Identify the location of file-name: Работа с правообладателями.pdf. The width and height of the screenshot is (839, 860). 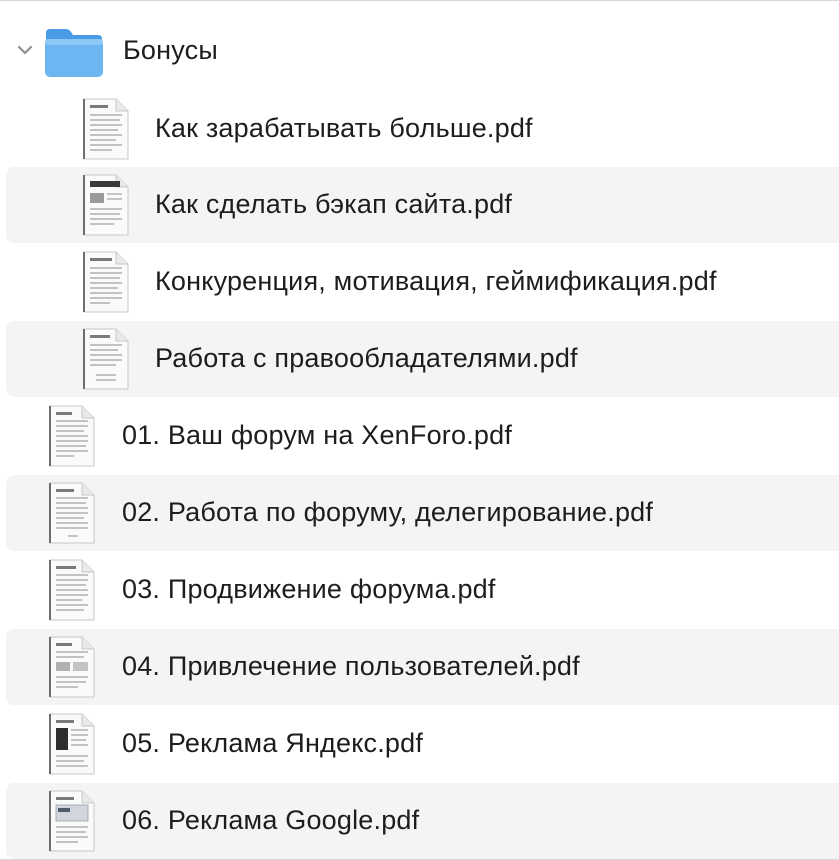
(366, 358).